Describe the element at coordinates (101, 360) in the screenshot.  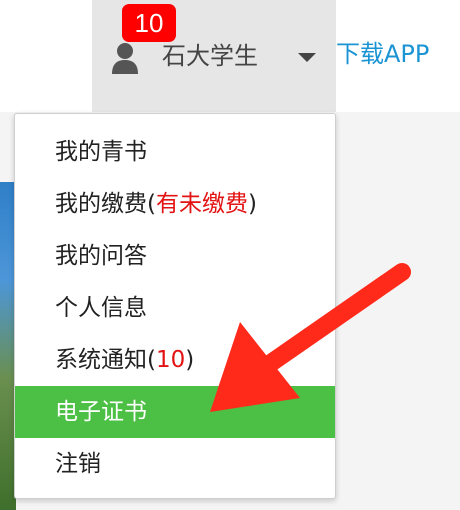
I see `menu-item-label: 系统通知` at that location.